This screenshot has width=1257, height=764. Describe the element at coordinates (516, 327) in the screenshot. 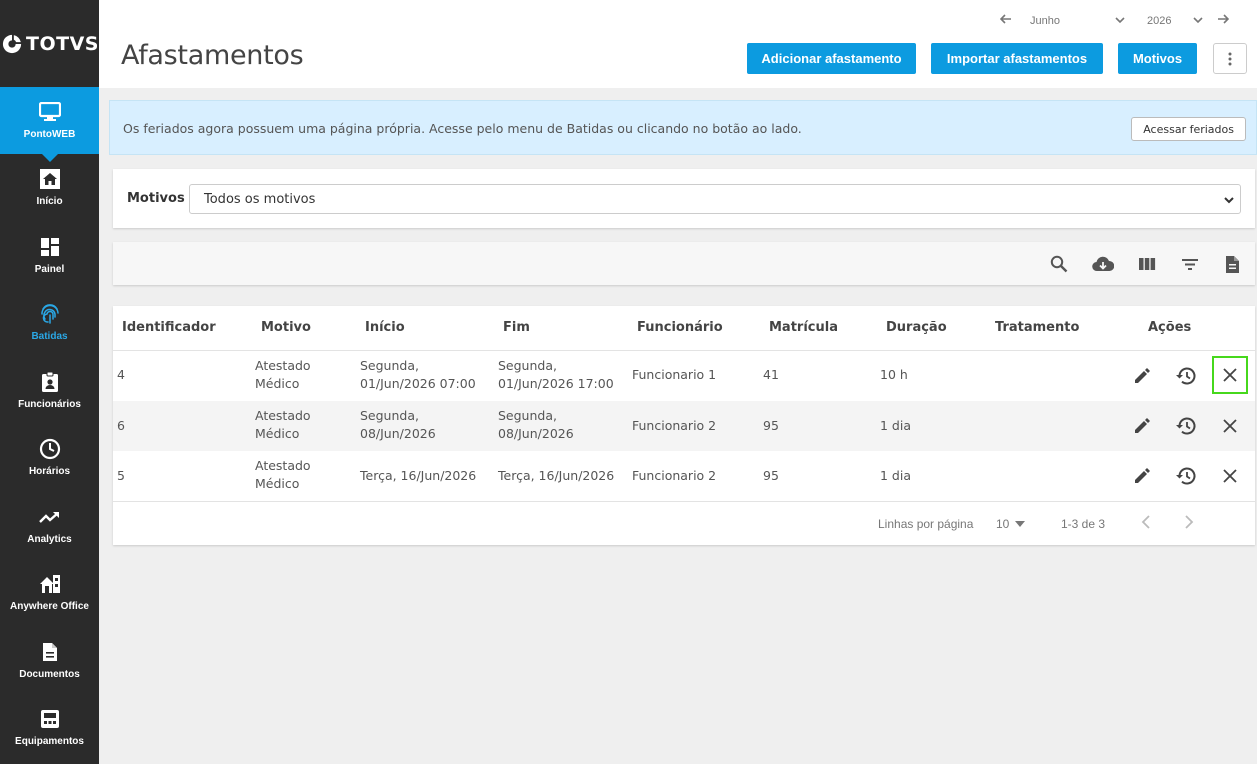

I see `column-header: Fim` at that location.